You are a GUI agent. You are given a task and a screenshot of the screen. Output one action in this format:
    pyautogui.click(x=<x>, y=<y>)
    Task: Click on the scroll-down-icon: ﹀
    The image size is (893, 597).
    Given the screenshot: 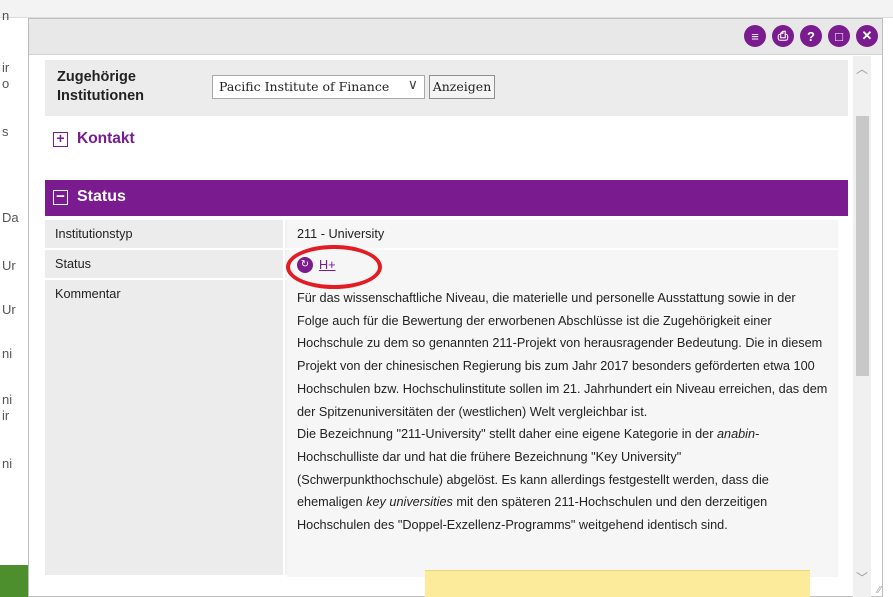 What is the action you would take?
    pyautogui.click(x=862, y=577)
    